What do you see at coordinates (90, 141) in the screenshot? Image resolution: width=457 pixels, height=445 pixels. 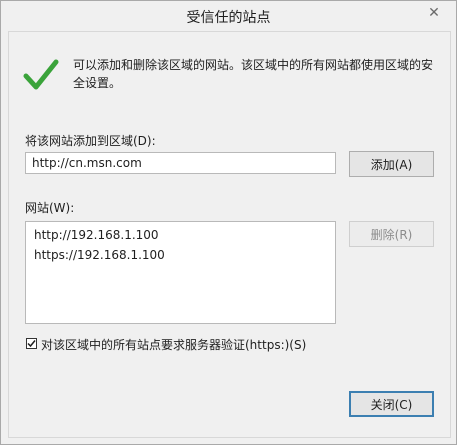 I see `add-site-label: 将该网站添加到区域(D):` at bounding box center [90, 141].